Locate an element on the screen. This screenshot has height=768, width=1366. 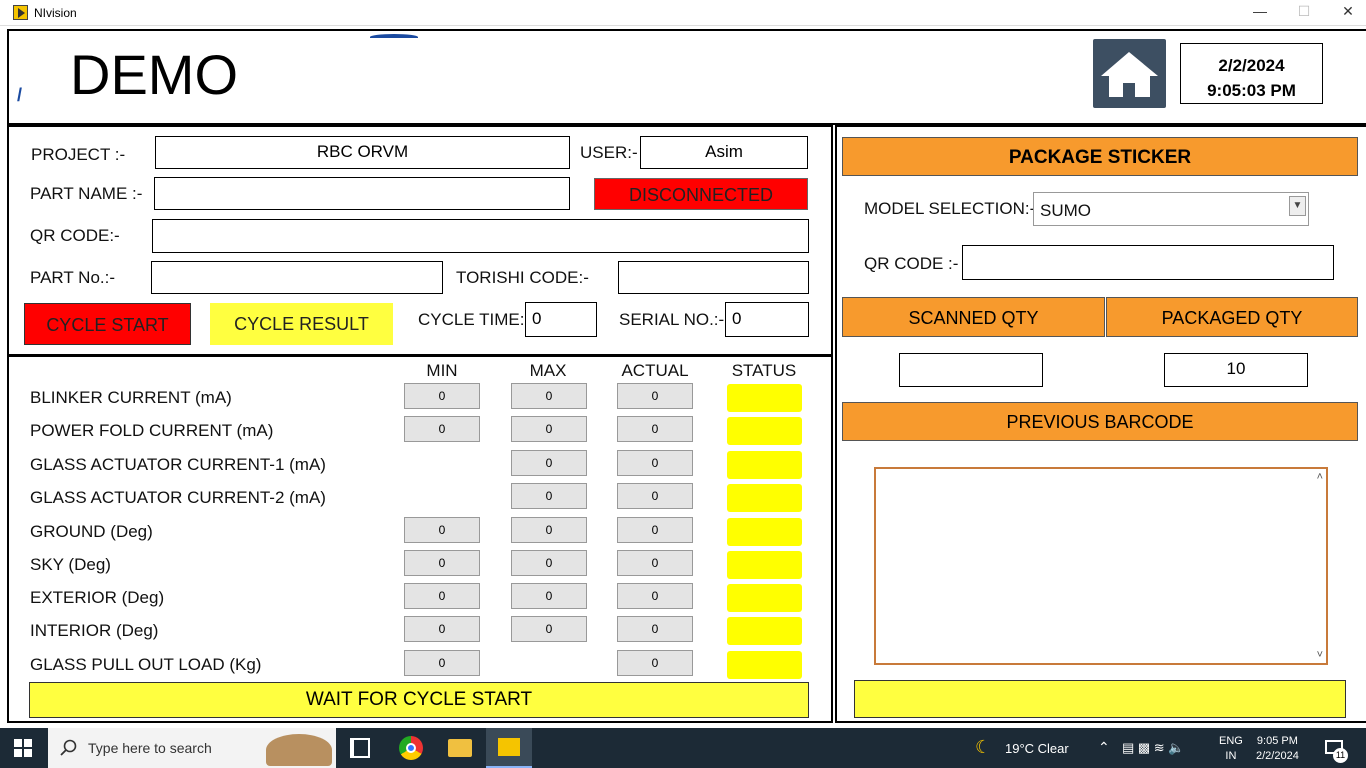
left-panel-divider is located at coordinates (420, 355).